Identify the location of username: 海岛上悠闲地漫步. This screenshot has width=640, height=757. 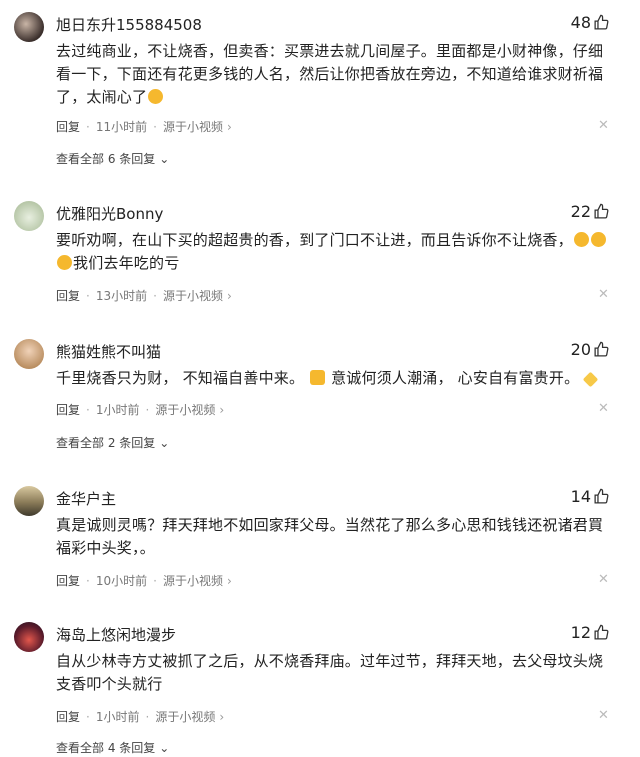
(116, 634).